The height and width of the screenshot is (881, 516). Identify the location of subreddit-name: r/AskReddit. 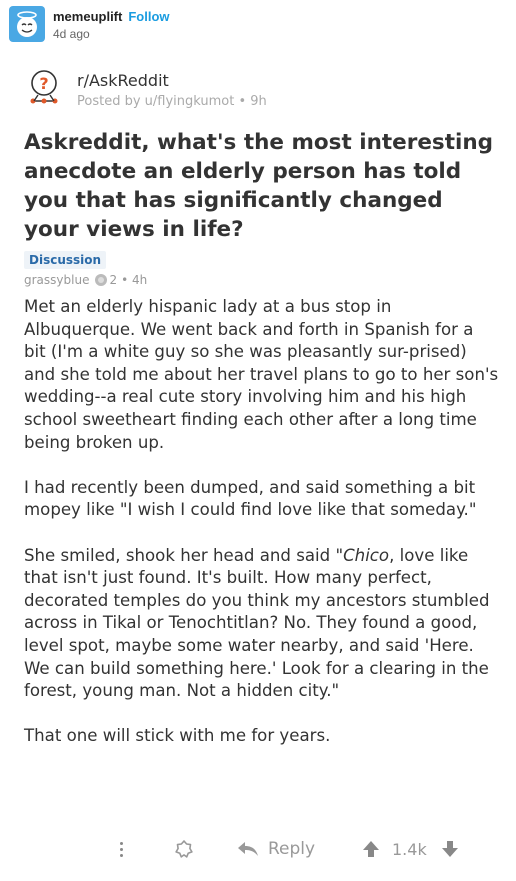
(172, 81).